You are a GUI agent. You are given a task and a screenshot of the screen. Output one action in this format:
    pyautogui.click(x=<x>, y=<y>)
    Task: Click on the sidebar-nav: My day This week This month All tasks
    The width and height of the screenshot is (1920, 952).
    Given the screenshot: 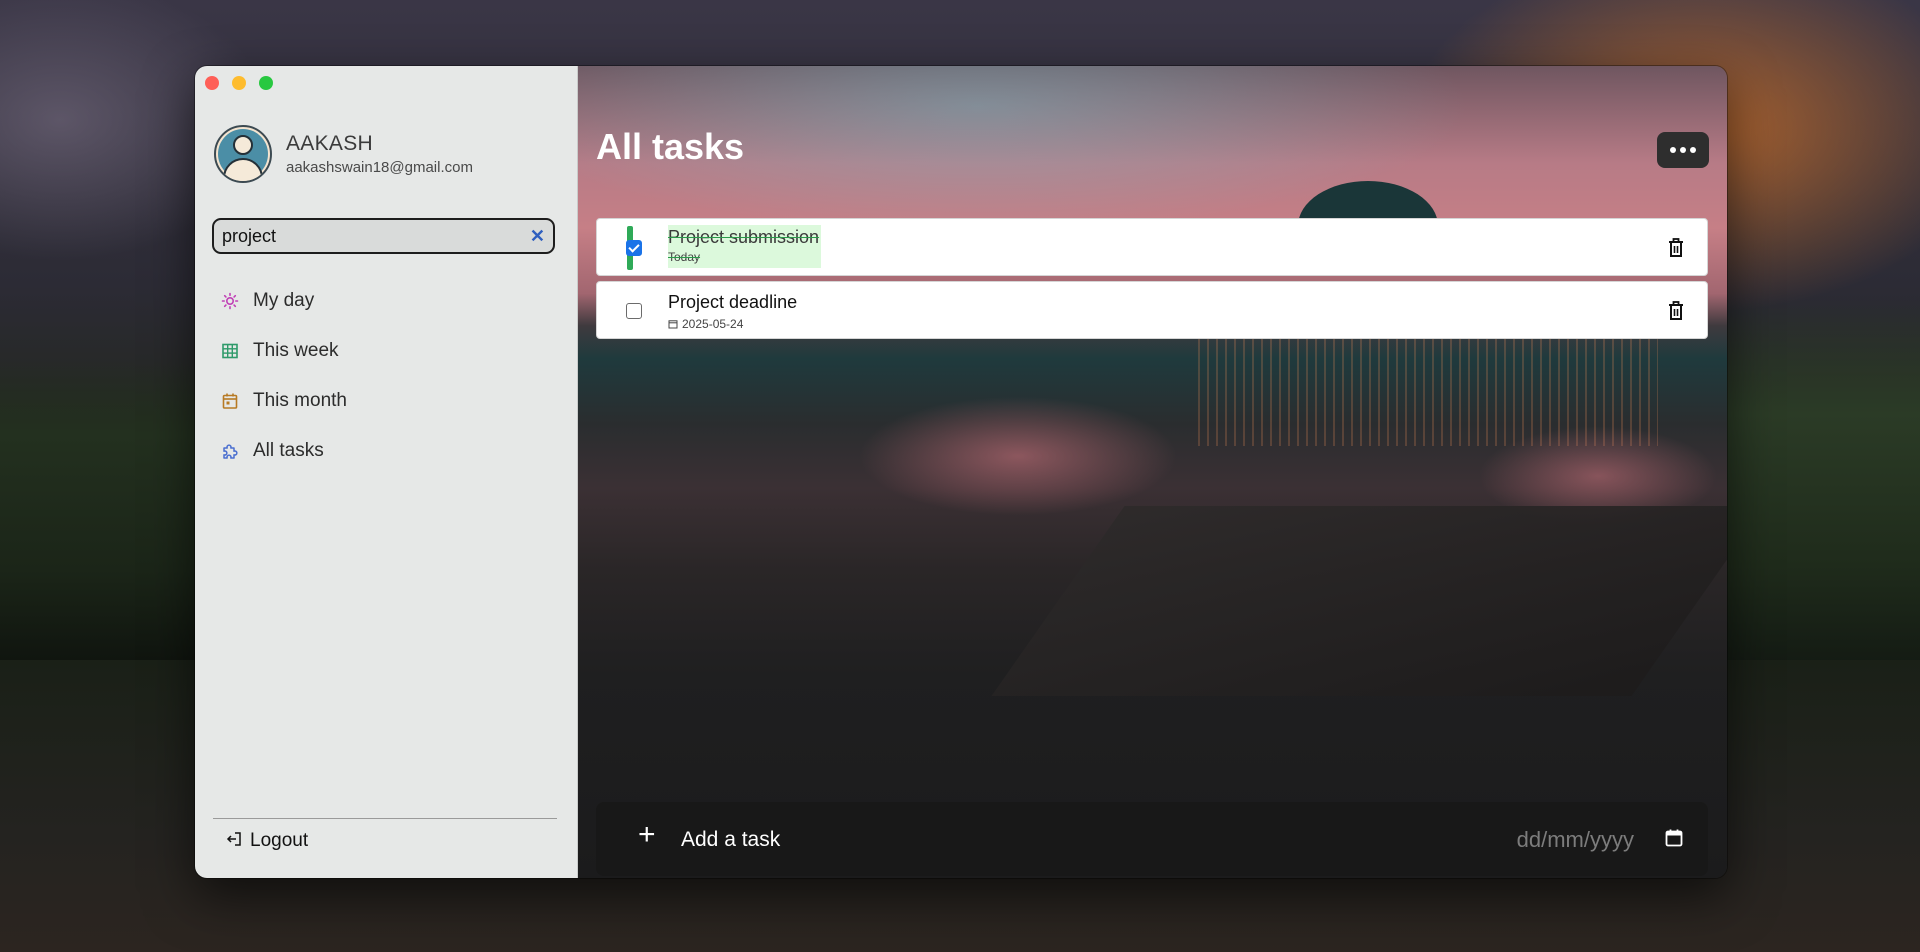 What is the action you would take?
    pyautogui.click(x=284, y=376)
    